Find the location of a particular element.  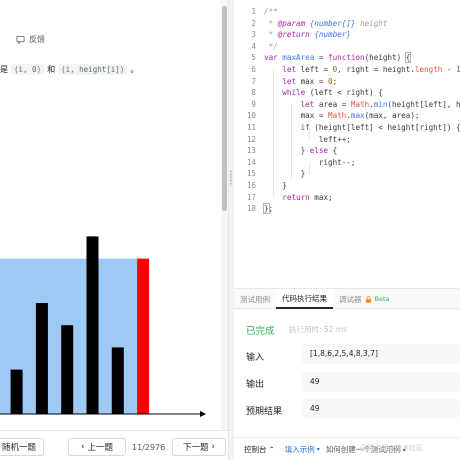

fill-example-label: 填入示例 is located at coordinates (299, 449).